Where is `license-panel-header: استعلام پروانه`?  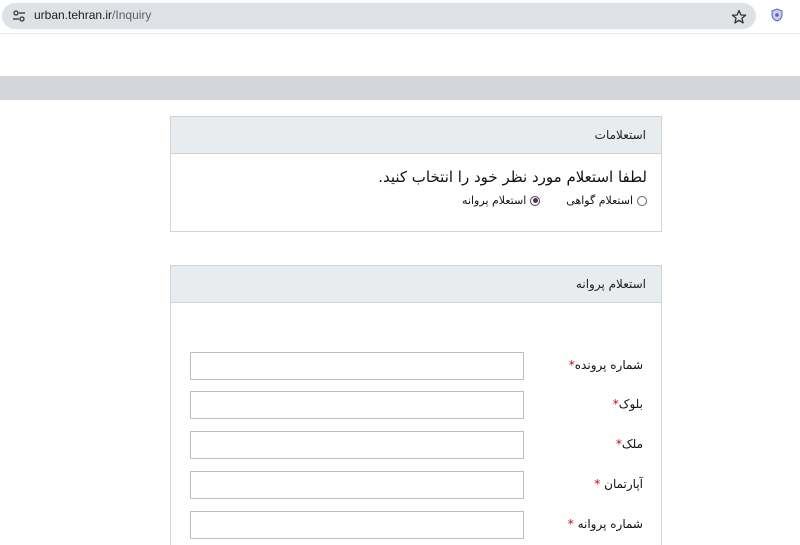
license-panel-header: استعلام پروانه is located at coordinates (416, 284).